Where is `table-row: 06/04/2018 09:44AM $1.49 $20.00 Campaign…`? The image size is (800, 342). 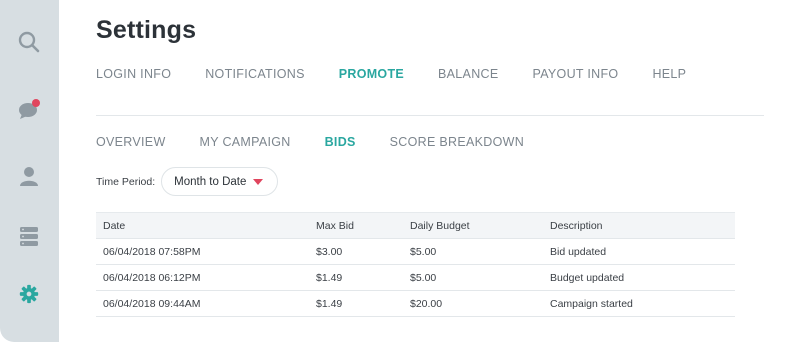
table-row: 06/04/2018 09:44AM $1.49 $20.00 Campaign… is located at coordinates (415, 303).